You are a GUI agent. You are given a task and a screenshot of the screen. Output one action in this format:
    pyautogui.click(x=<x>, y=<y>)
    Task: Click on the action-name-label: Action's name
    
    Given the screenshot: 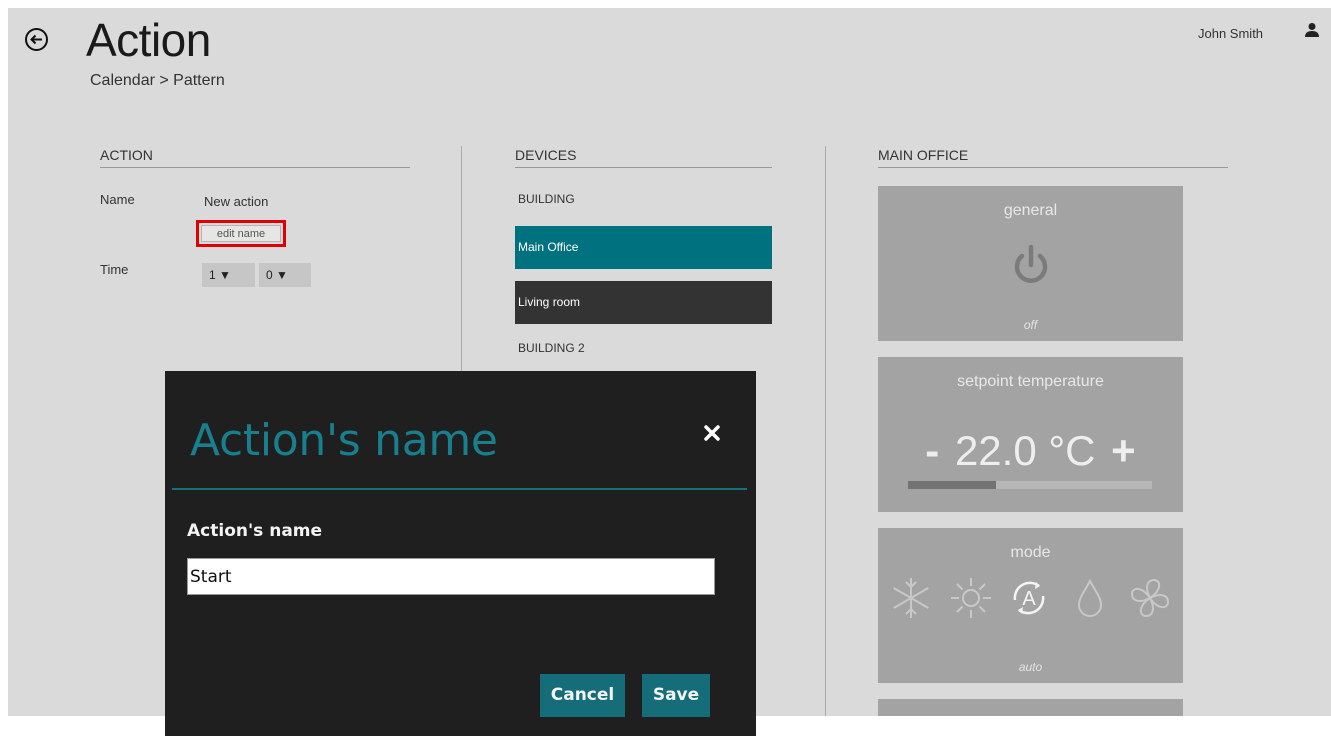 What is the action you would take?
    pyautogui.click(x=255, y=531)
    